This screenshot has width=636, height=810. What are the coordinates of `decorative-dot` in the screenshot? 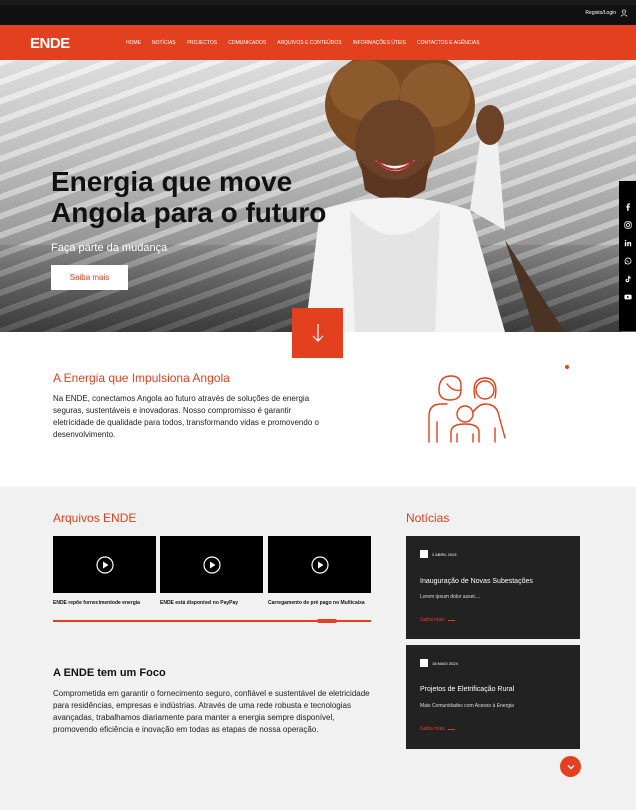 It's located at (567, 367).